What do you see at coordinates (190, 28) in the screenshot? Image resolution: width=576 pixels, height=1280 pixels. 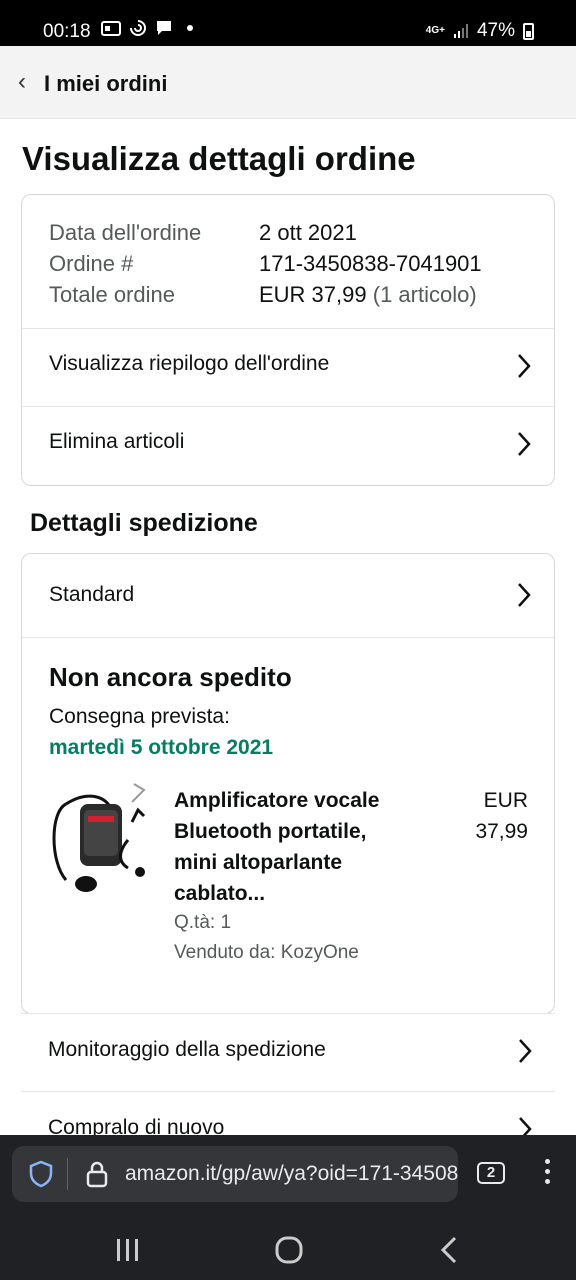 I see `dot-icon` at bounding box center [190, 28].